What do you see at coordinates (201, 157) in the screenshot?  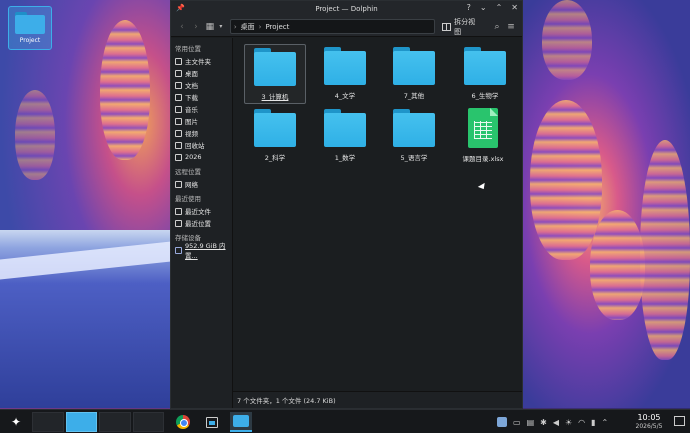 I see `sidebar-item-2026: 2026` at bounding box center [201, 157].